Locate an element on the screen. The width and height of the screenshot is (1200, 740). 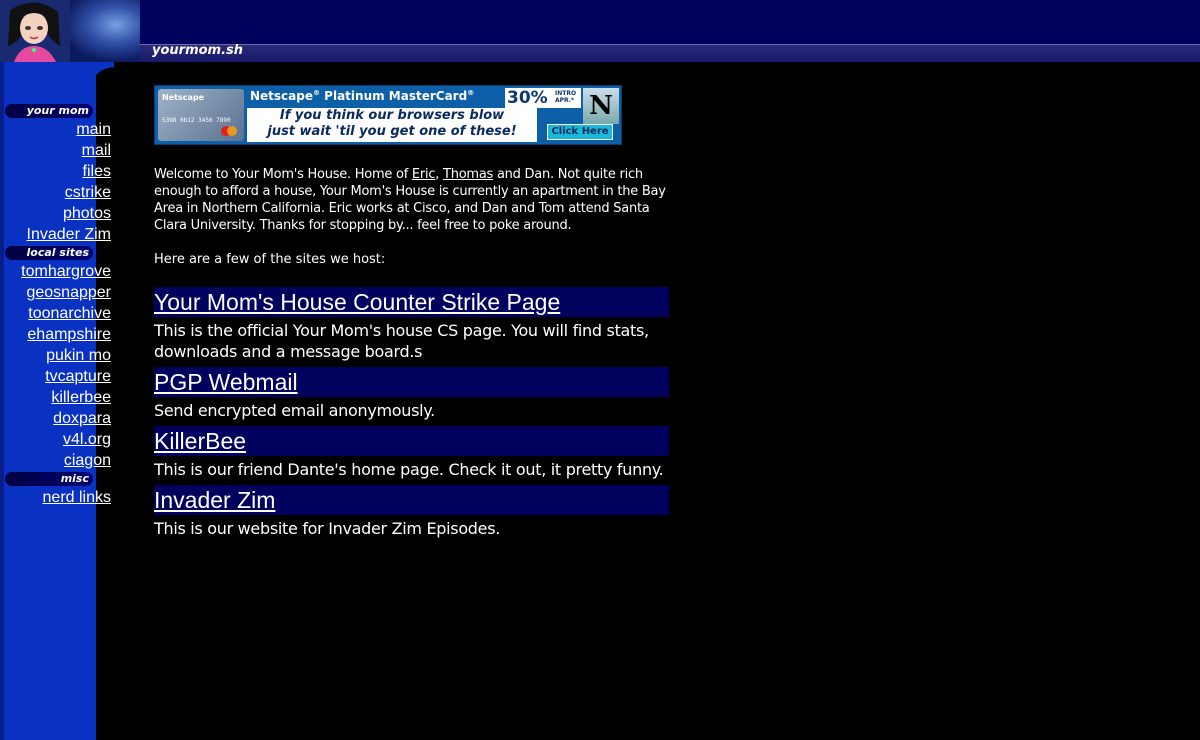
tagline-line-2: just wait 'til you get one of these! is located at coordinates (392, 131).